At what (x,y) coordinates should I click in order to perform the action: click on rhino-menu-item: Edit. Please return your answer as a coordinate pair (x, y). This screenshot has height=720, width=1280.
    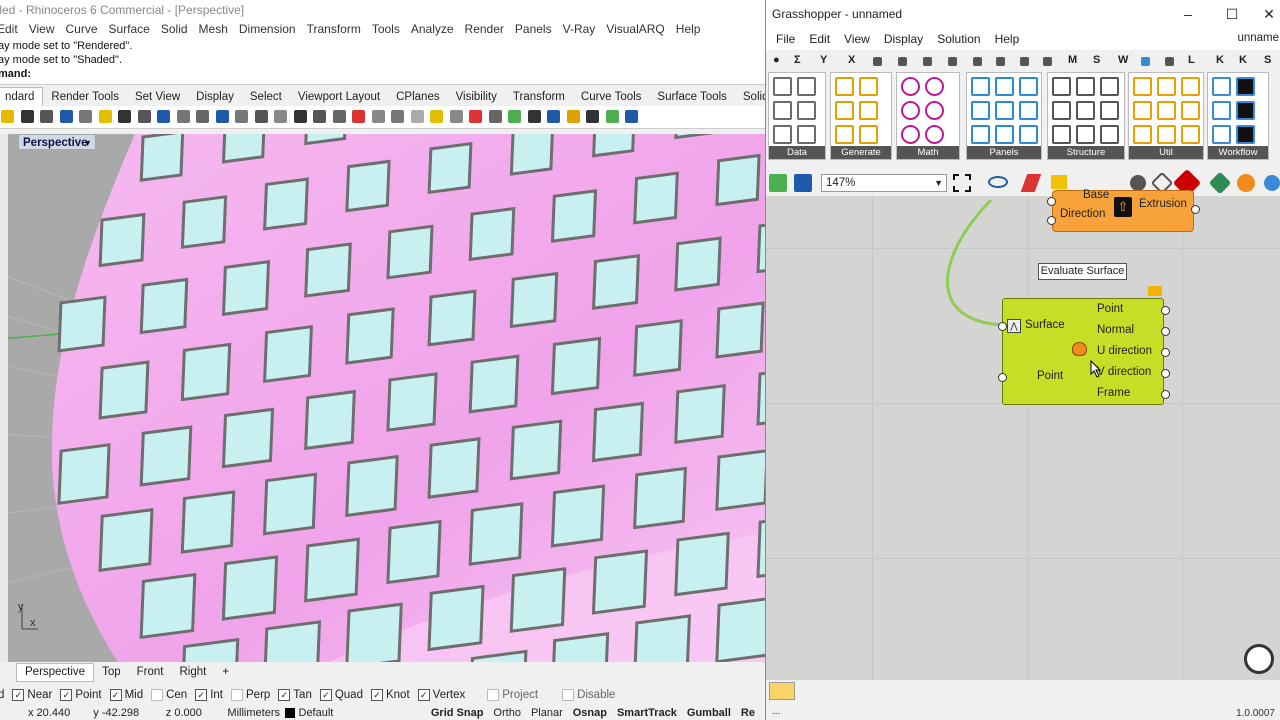
    Looking at the image, I should click on (9, 29).